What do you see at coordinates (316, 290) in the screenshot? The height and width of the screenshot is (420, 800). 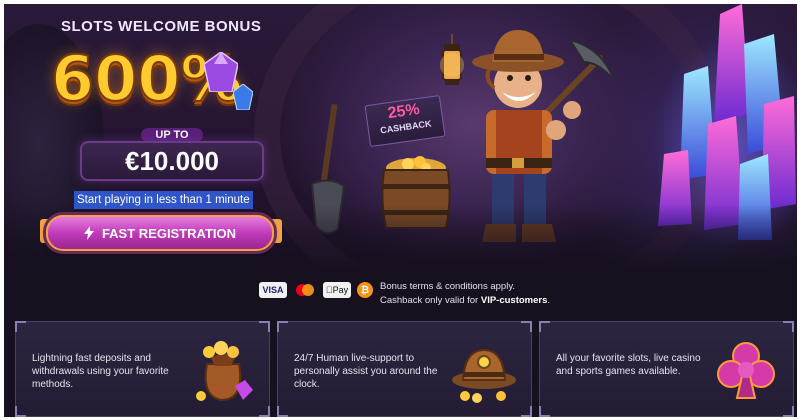 I see `payment-methods: VISA Pay ₿` at bounding box center [316, 290].